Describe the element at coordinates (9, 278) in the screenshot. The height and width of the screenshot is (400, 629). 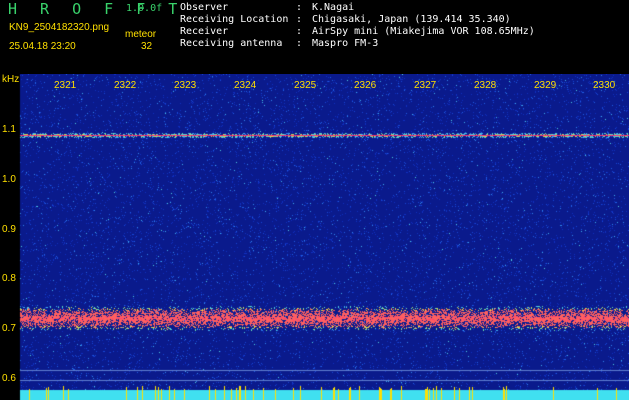
I see `freq-tick: 0.8` at that location.